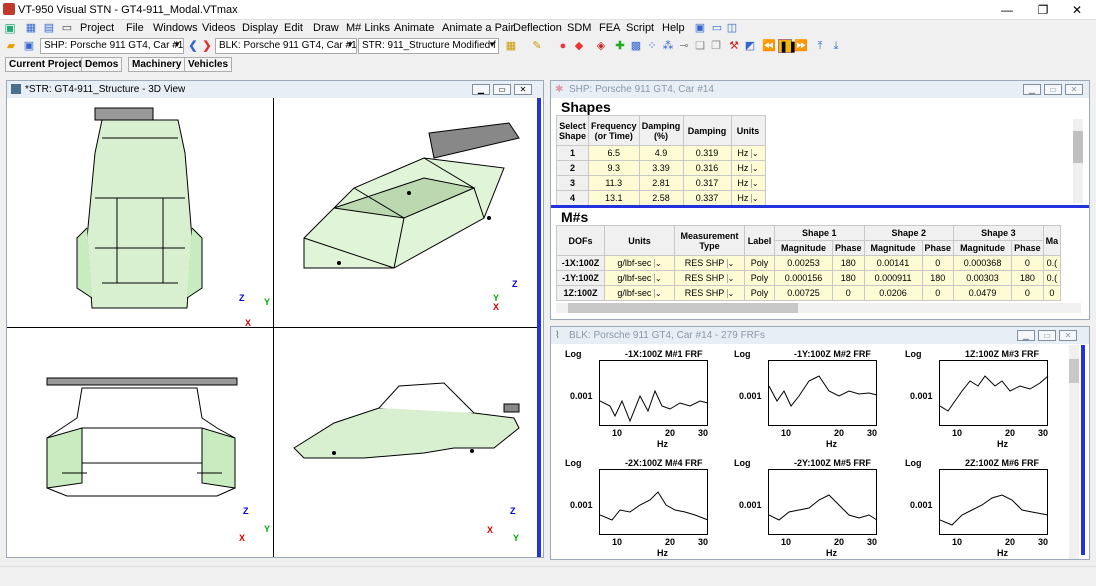  What do you see at coordinates (614, 168) in the screenshot?
I see `frequency-cell: 9.3` at bounding box center [614, 168].